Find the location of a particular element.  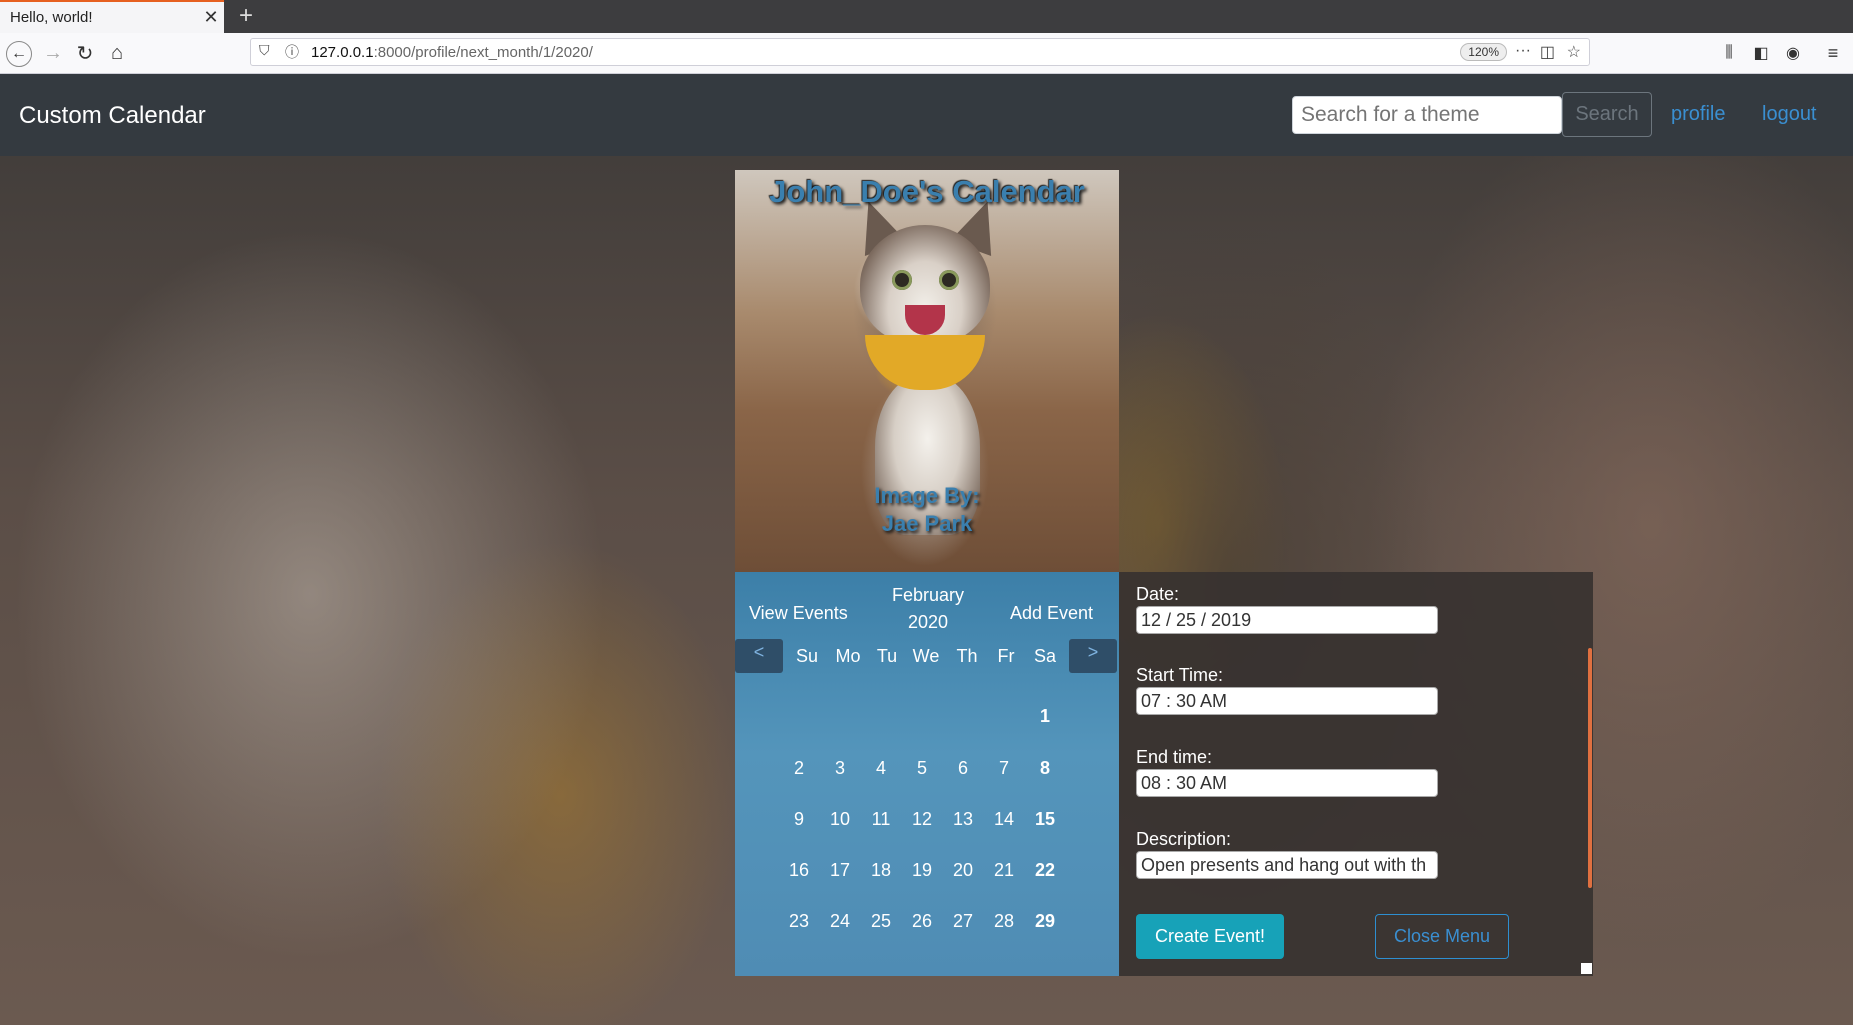

calendar-day: 6 is located at coordinates (963, 768).